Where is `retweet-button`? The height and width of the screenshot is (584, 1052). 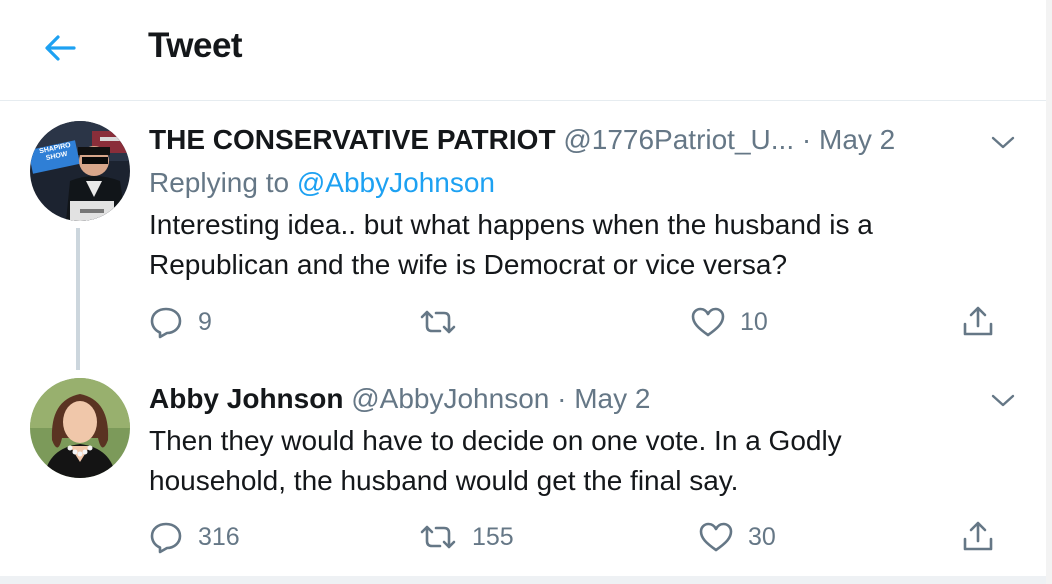 retweet-button is located at coordinates (445, 322).